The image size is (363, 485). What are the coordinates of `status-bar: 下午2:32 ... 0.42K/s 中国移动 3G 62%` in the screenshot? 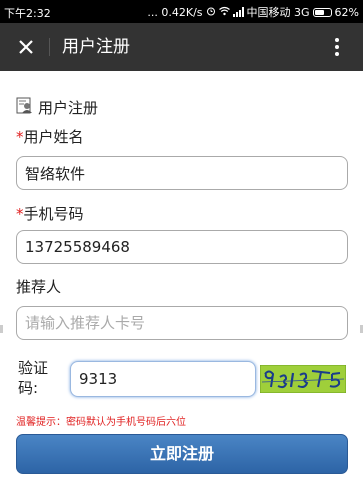 It's located at (181, 11).